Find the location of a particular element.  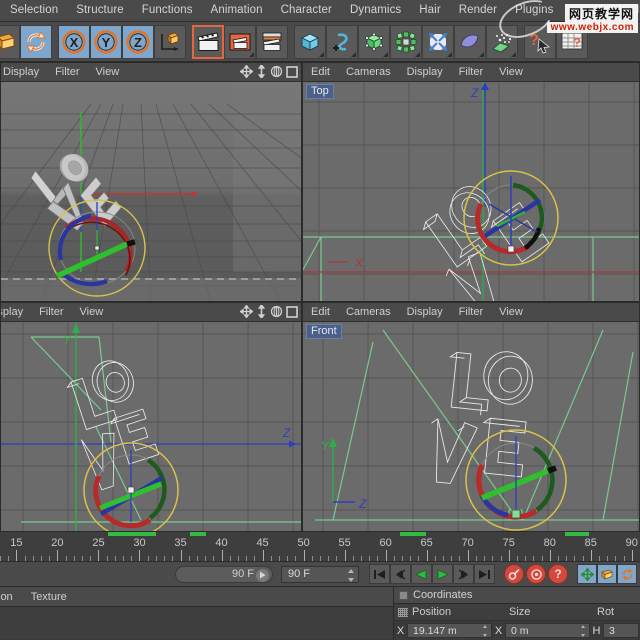

vp-front-menu-filter: Filter is located at coordinates (471, 312).